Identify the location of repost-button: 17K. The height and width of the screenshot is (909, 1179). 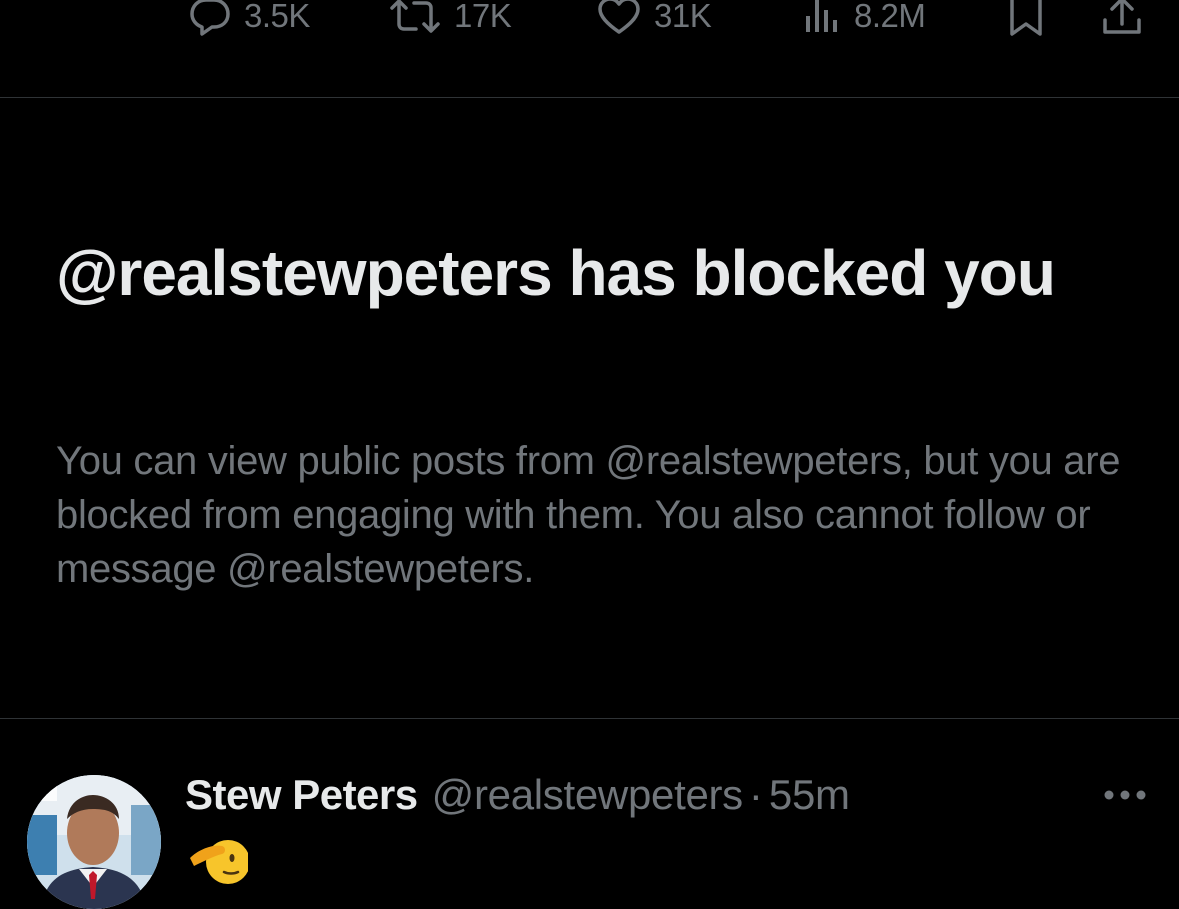
(450, 23).